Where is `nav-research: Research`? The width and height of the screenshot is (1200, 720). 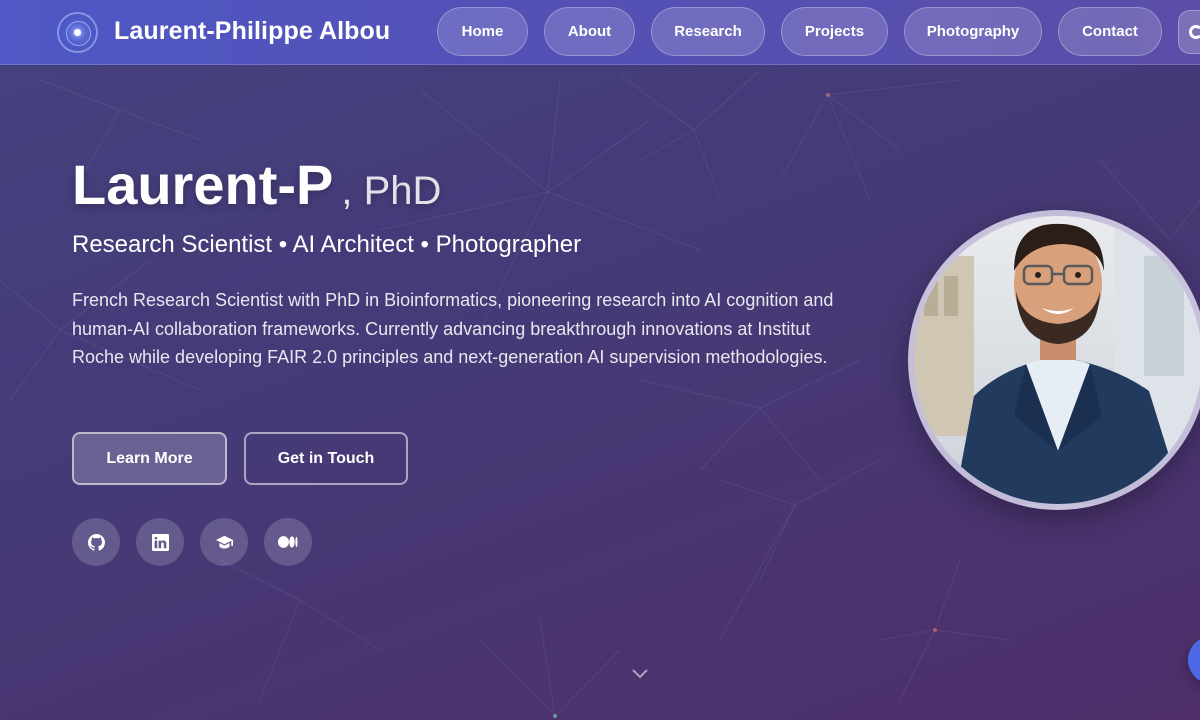
nav-research: Research is located at coordinates (708, 31).